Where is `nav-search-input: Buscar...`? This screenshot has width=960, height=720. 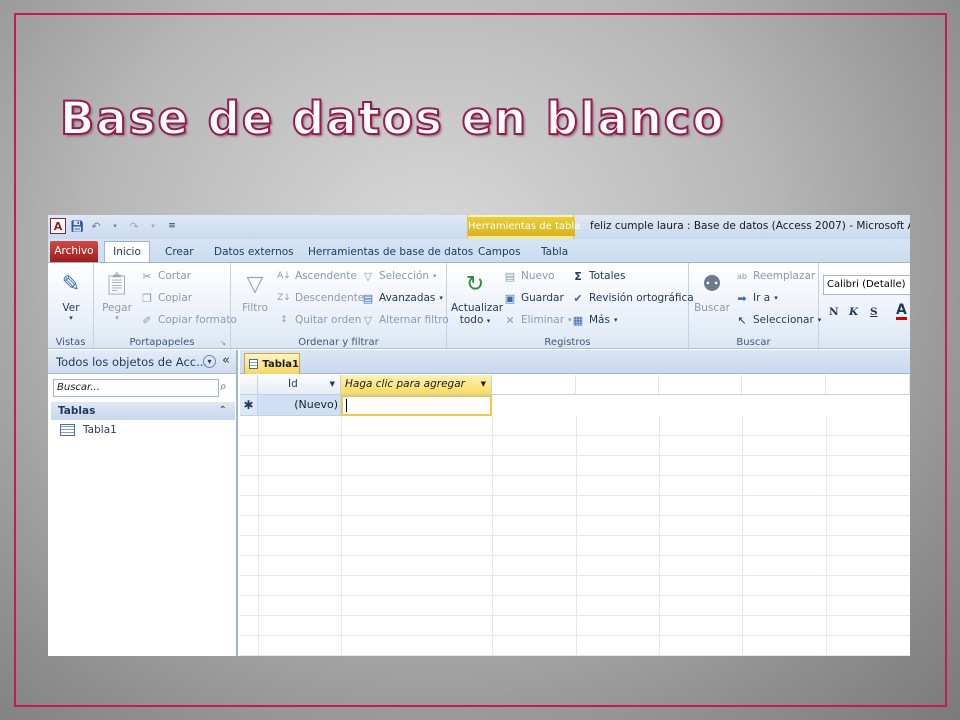
nav-search-input: Buscar... is located at coordinates (136, 388).